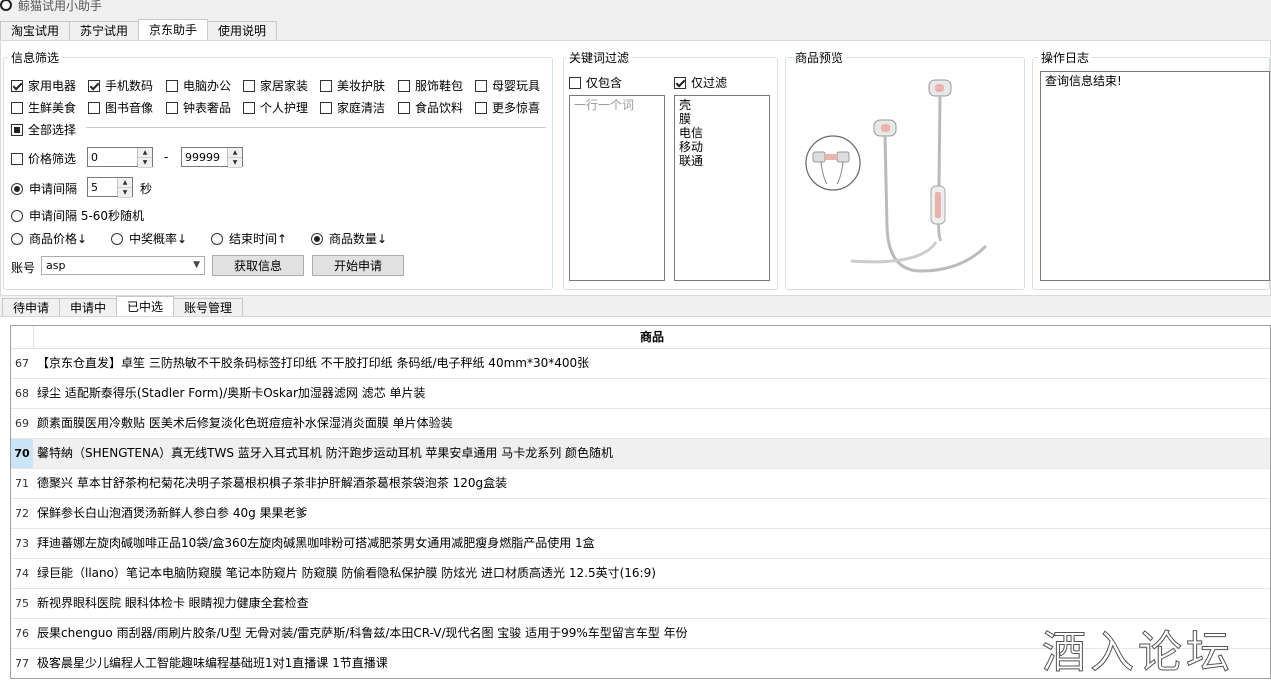 This screenshot has width=1271, height=689. What do you see at coordinates (352, 85) in the screenshot?
I see `category-checkbox: 美妆护肤` at bounding box center [352, 85].